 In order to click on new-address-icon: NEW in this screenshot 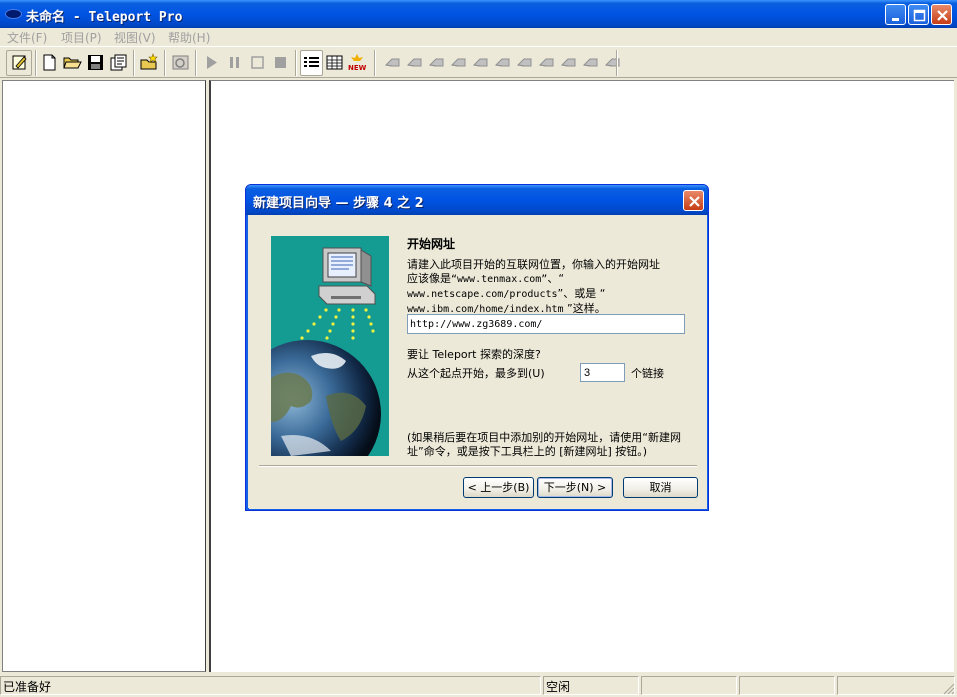, I will do `click(357, 63)`.